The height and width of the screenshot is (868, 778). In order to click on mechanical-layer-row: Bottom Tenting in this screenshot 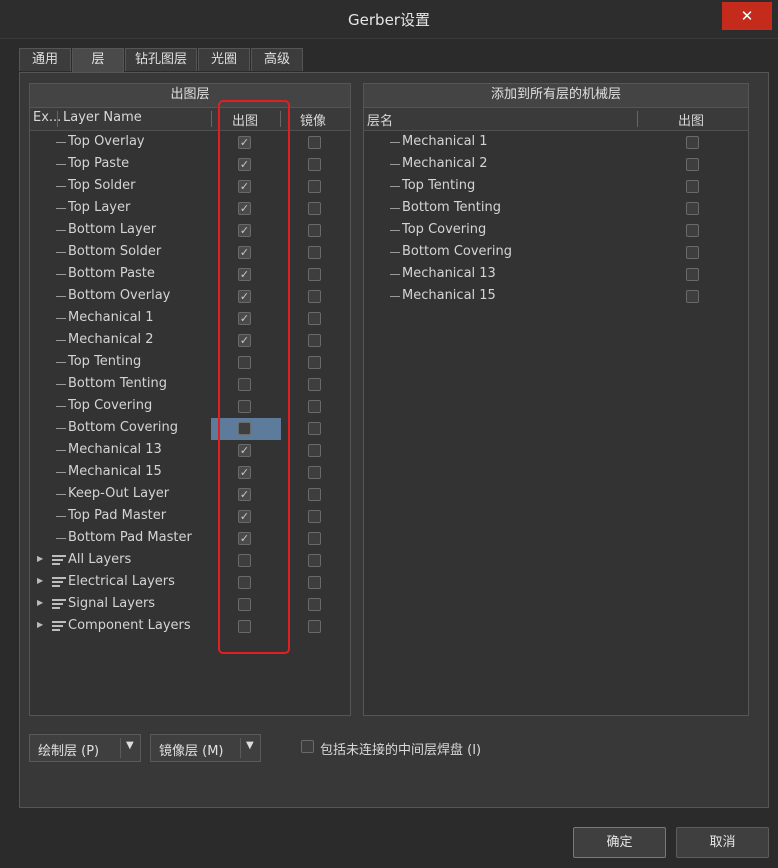, I will do `click(556, 209)`.